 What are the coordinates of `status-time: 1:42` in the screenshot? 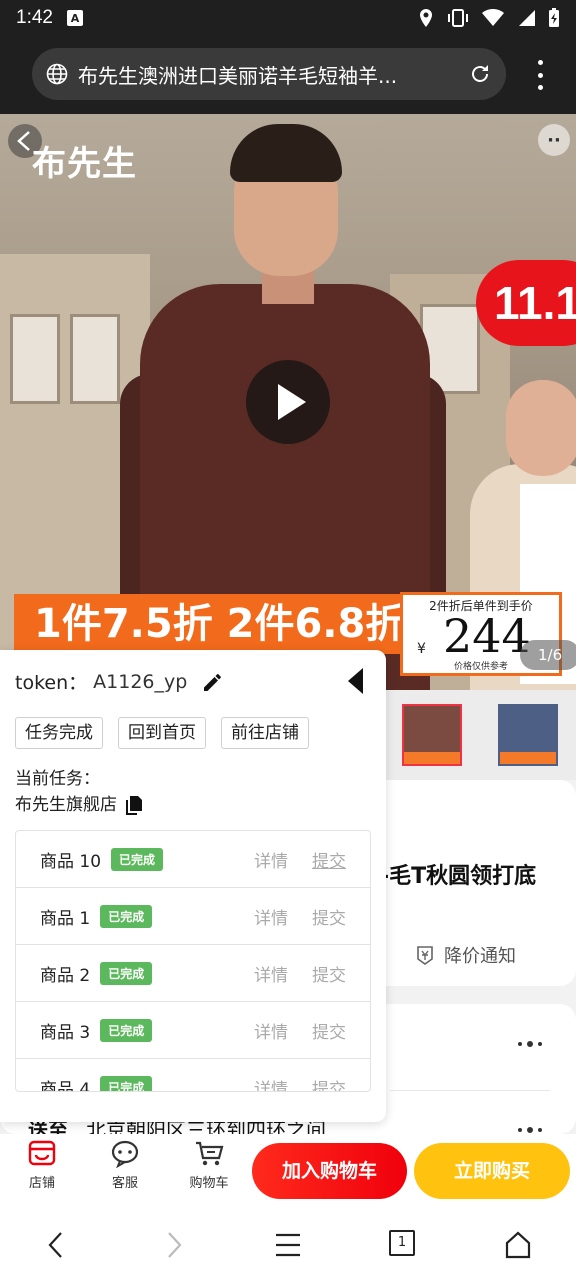 It's located at (34, 17).